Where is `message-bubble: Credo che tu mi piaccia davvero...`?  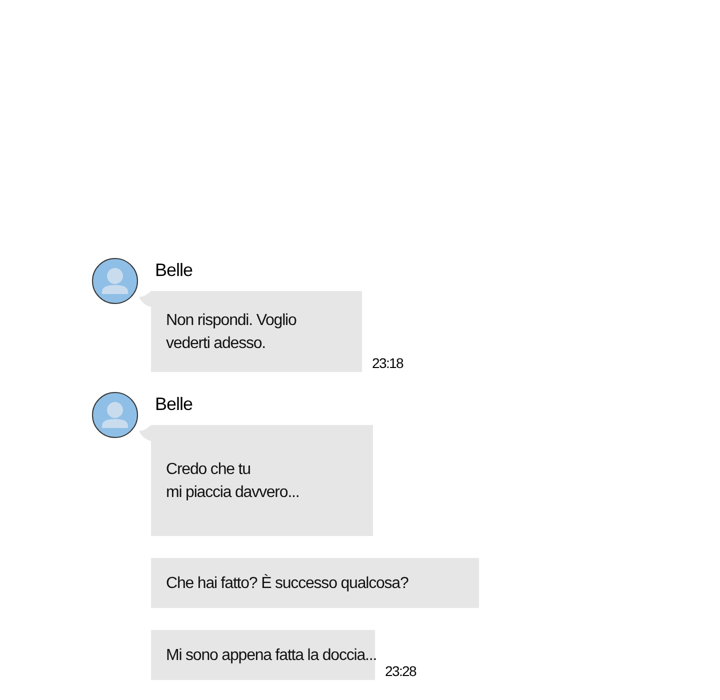
message-bubble: Credo che tu mi piaccia davvero... is located at coordinates (262, 480).